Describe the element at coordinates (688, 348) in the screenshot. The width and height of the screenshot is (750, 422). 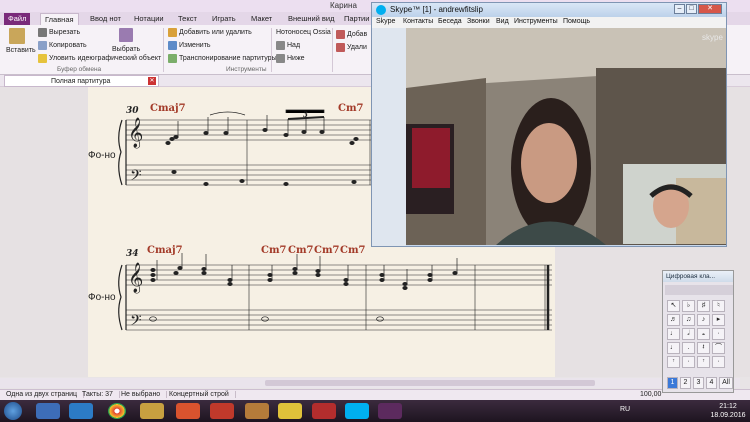
I see `keypad-key: .` at that location.